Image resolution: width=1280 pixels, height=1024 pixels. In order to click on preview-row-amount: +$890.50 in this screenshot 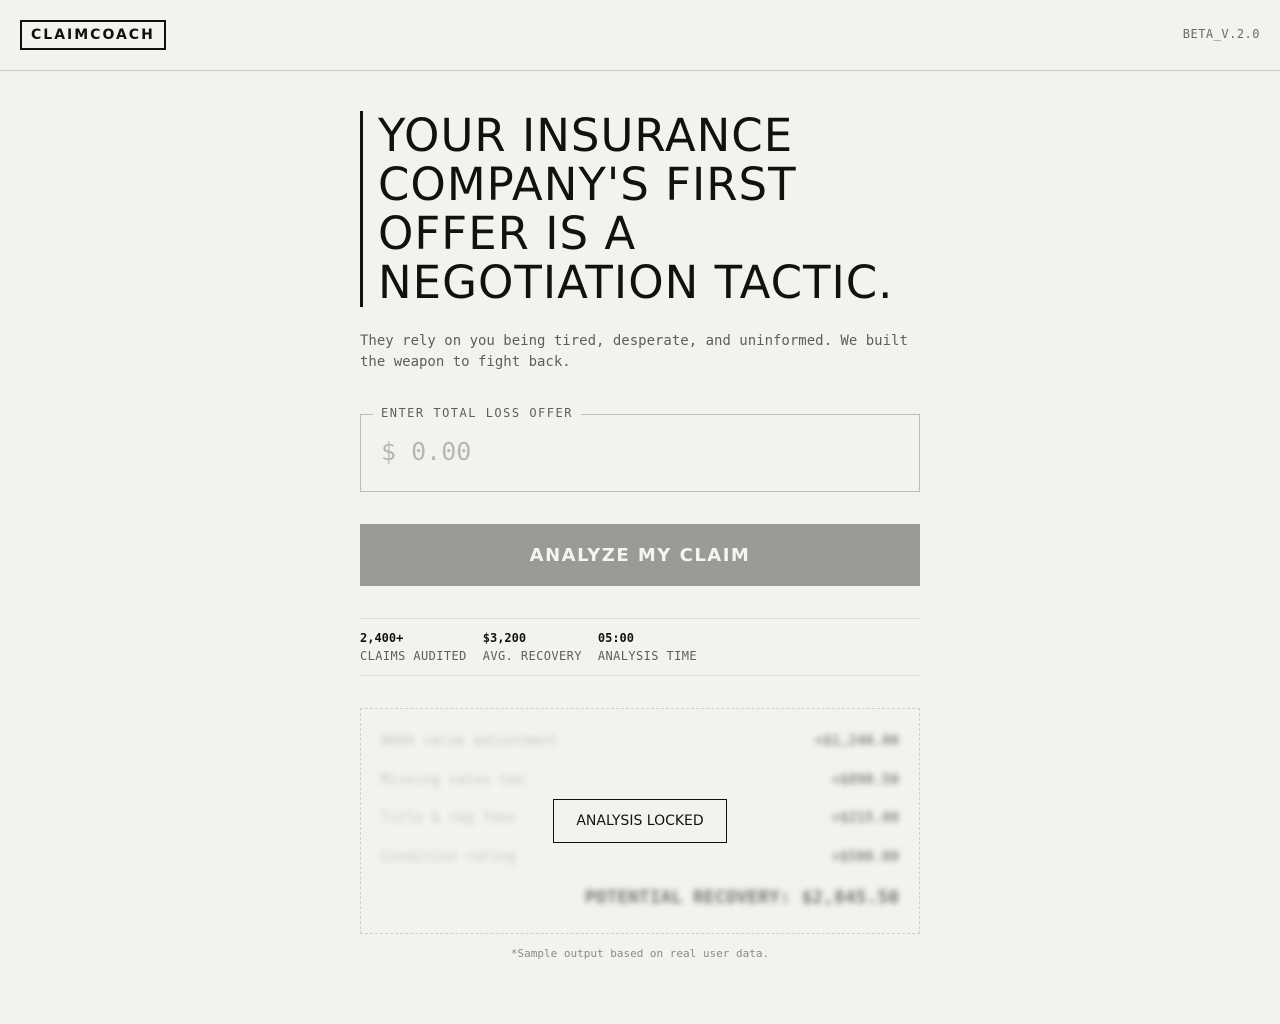, I will do `click(865, 779)`.